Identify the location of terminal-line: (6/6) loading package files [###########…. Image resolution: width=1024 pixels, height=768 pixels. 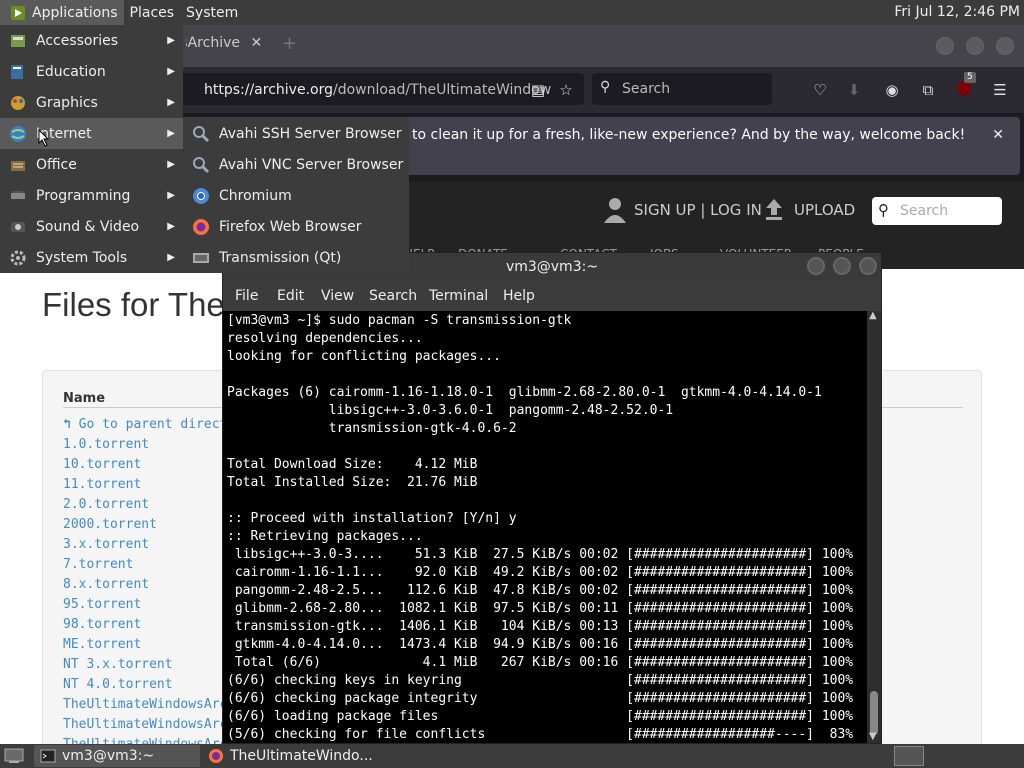
(540, 716).